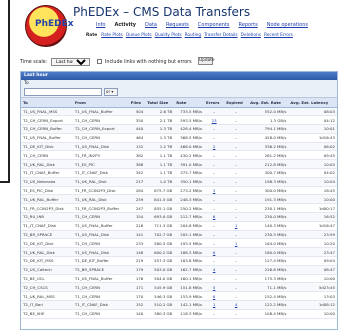 The width and height of the screenshot is (353, 330). Describe the element at coordinates (160, 103) in the screenshot. I see `column-header-total-size: Total Size` at that location.